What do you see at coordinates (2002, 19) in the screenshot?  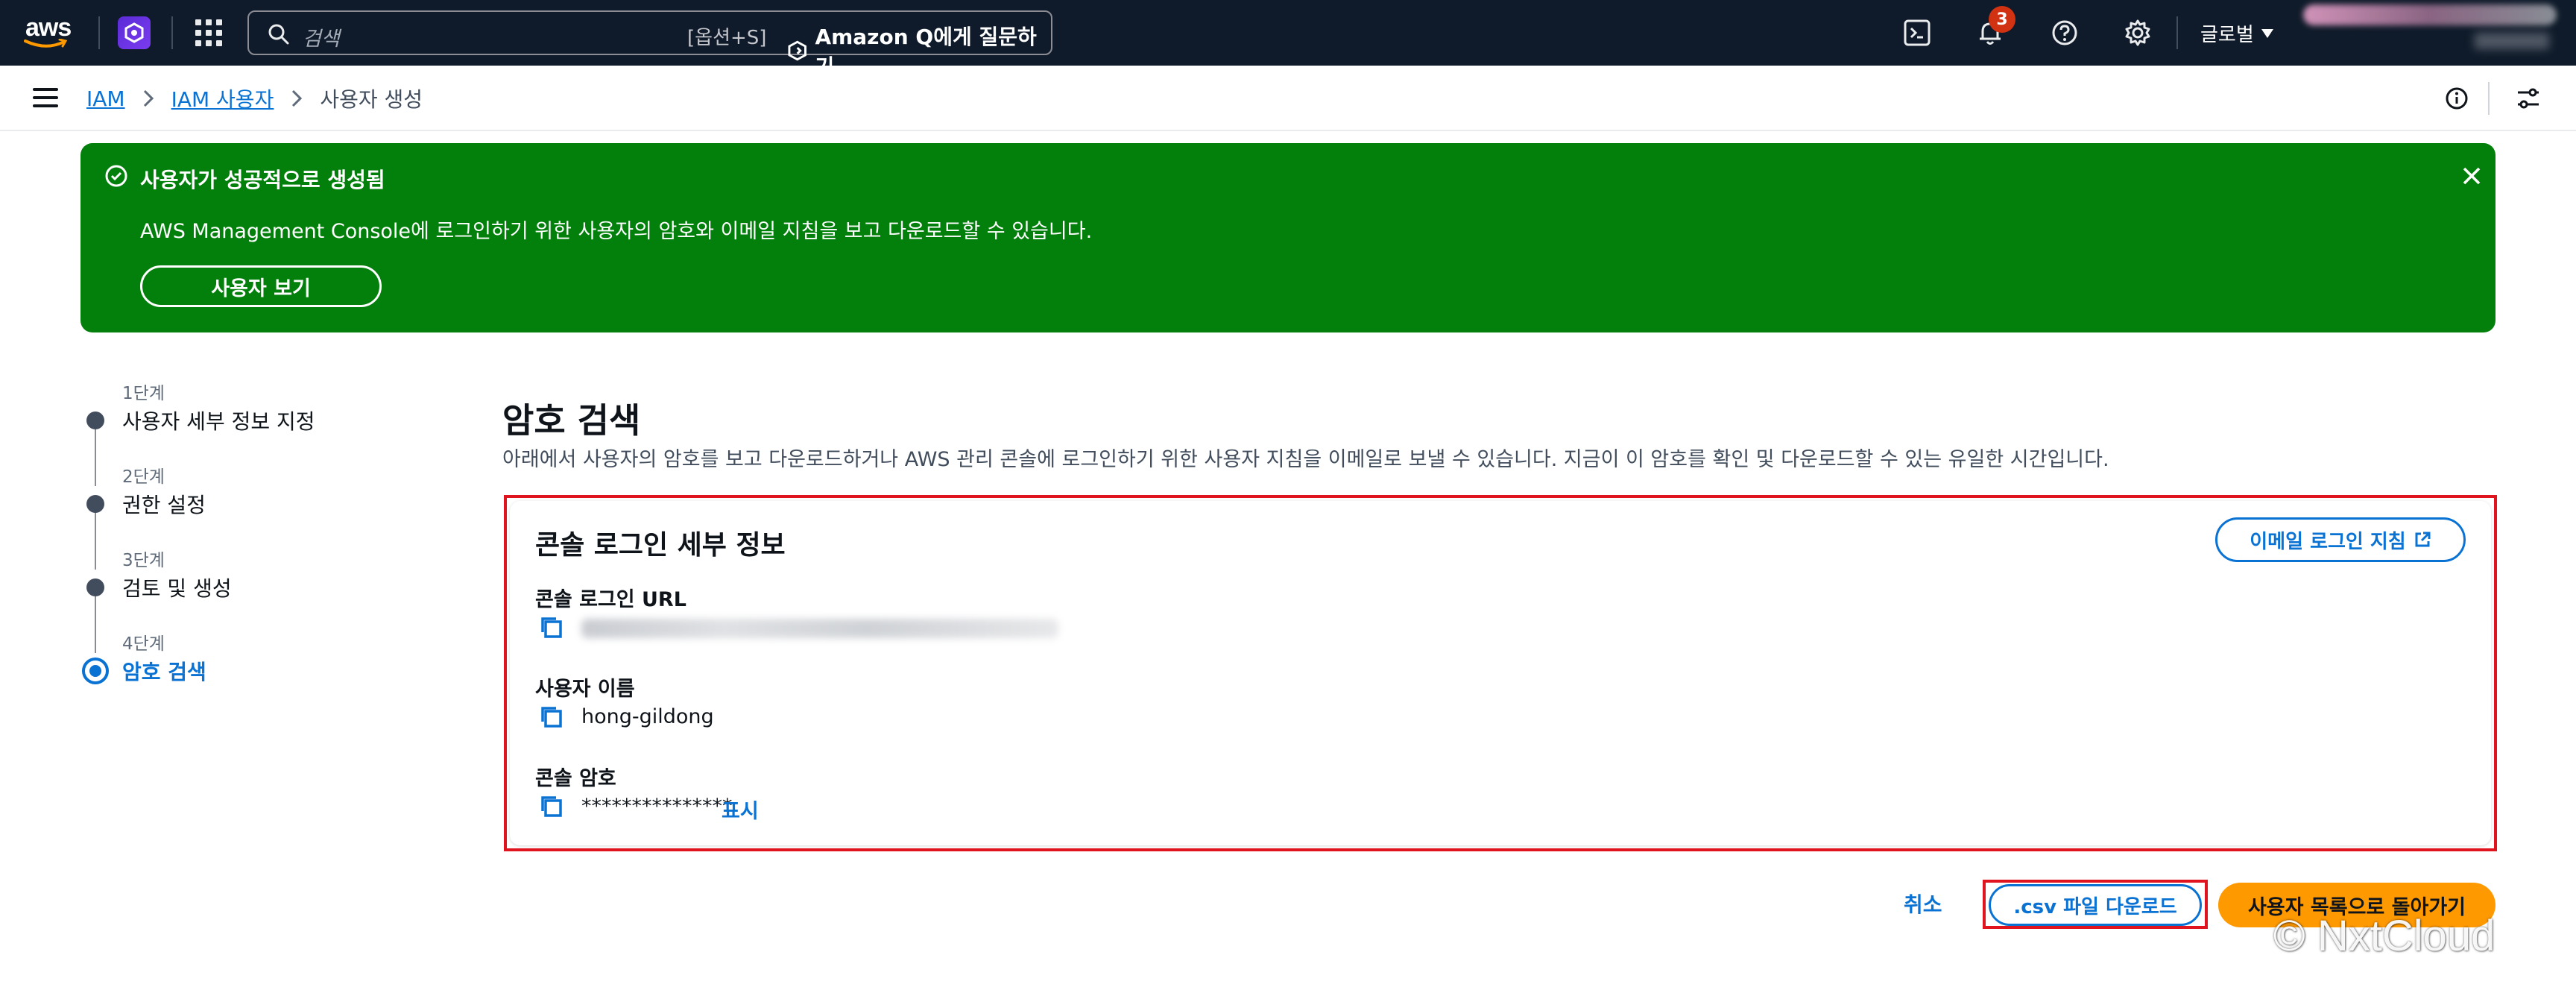 I see `notification-badge: 3` at bounding box center [2002, 19].